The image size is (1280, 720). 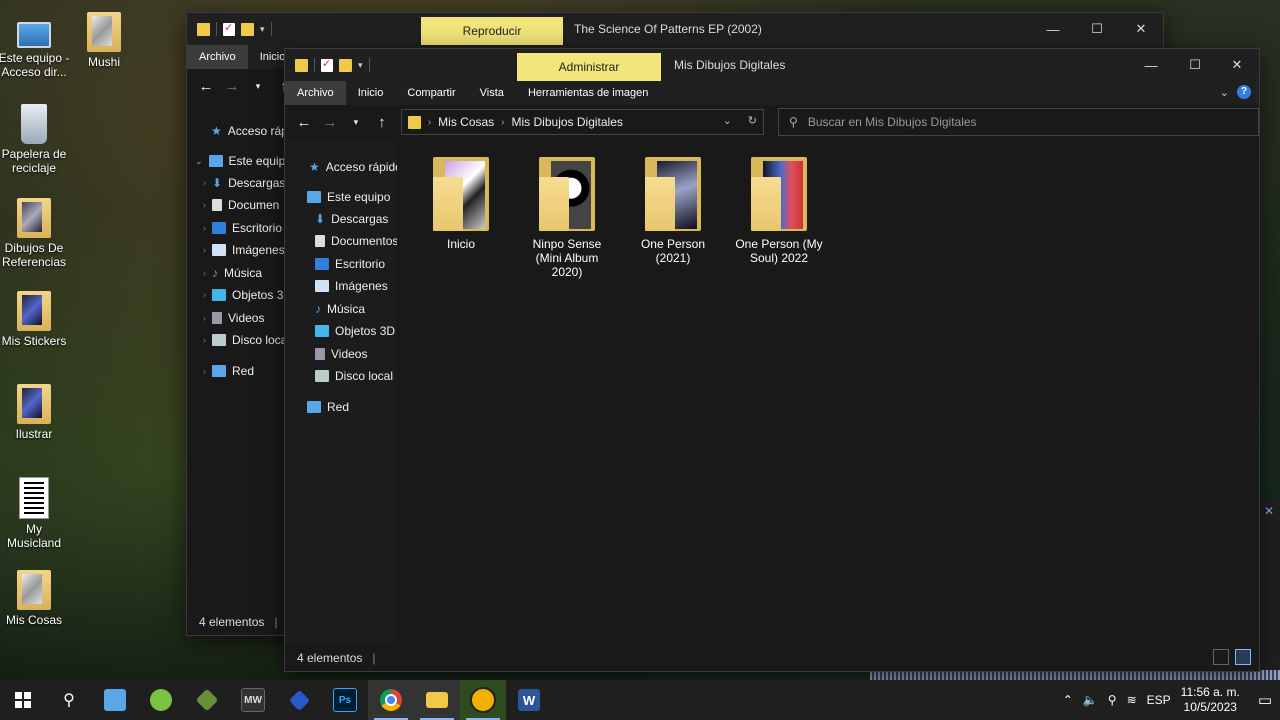 I want to click on desktop-icon-ilustrar: Ilustrar, so click(x=35, y=412).